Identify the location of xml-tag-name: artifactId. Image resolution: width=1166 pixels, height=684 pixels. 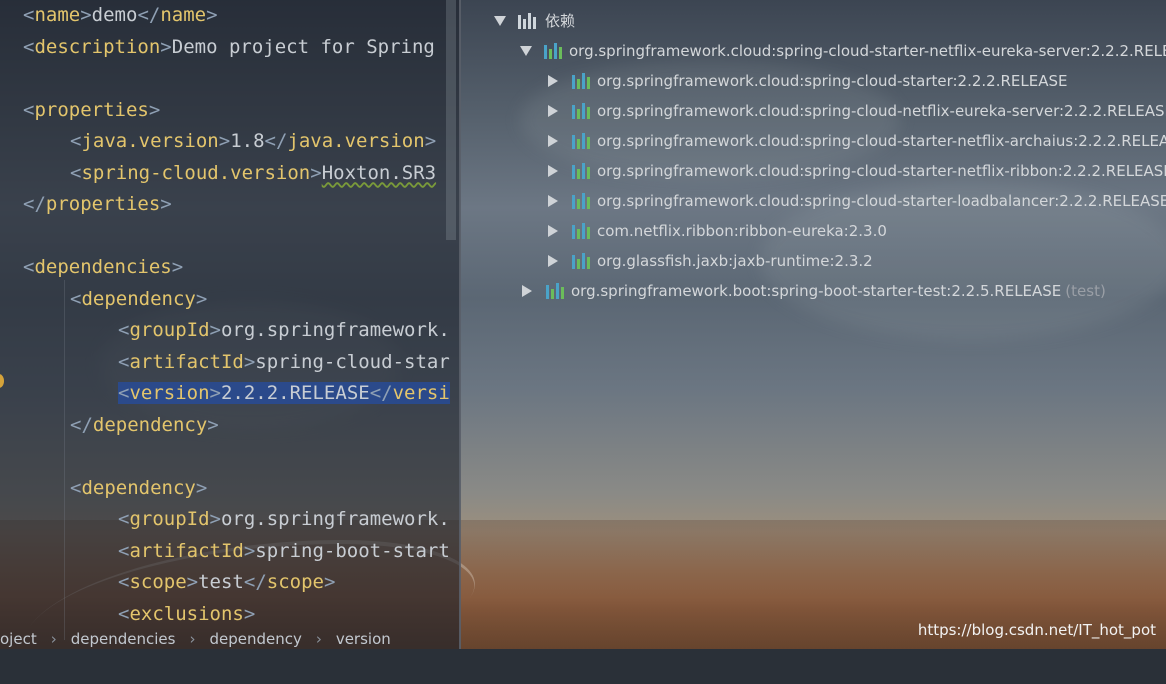
(186, 361).